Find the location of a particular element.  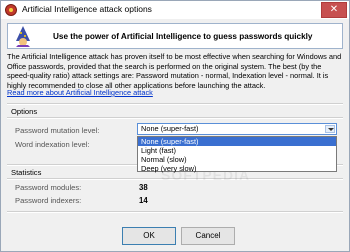

password-modules-label: Password modules: is located at coordinates (48, 187).